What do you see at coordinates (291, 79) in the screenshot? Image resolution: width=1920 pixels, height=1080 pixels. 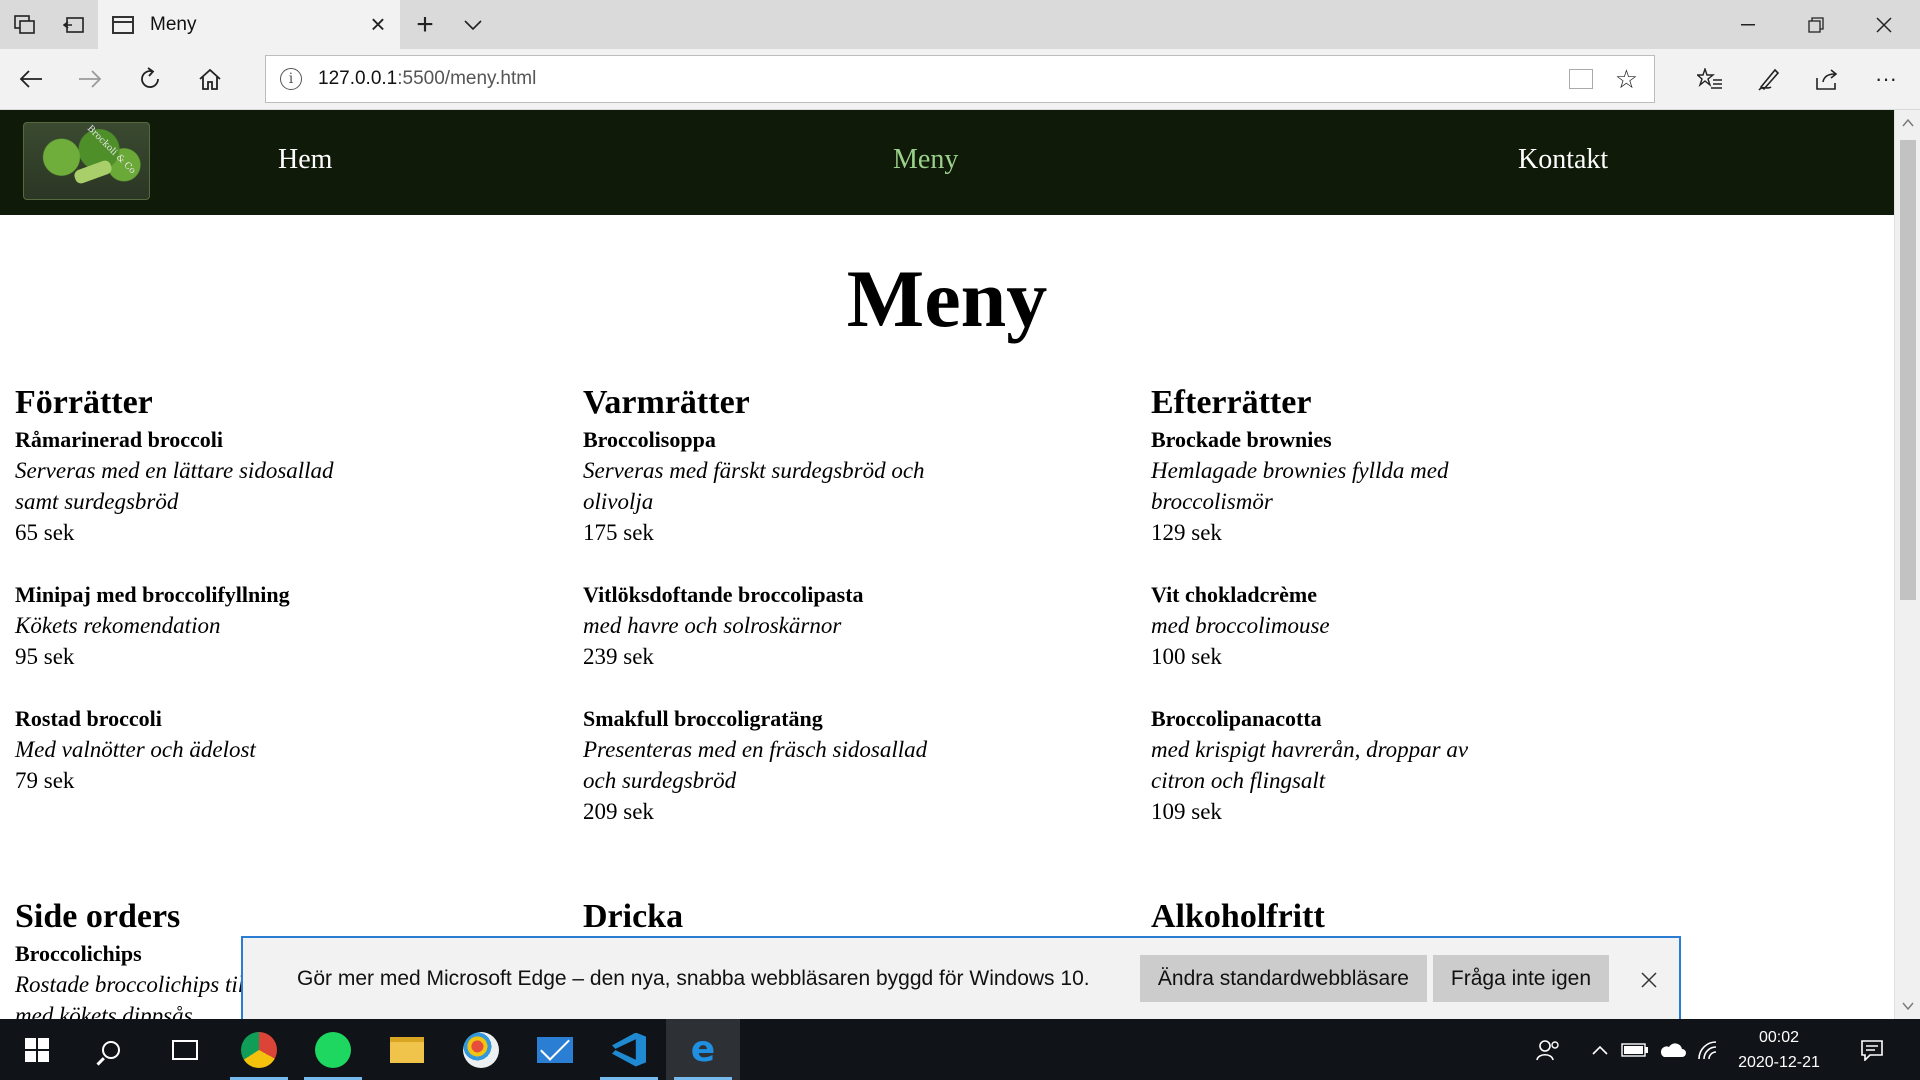 I see `info-icon: i` at bounding box center [291, 79].